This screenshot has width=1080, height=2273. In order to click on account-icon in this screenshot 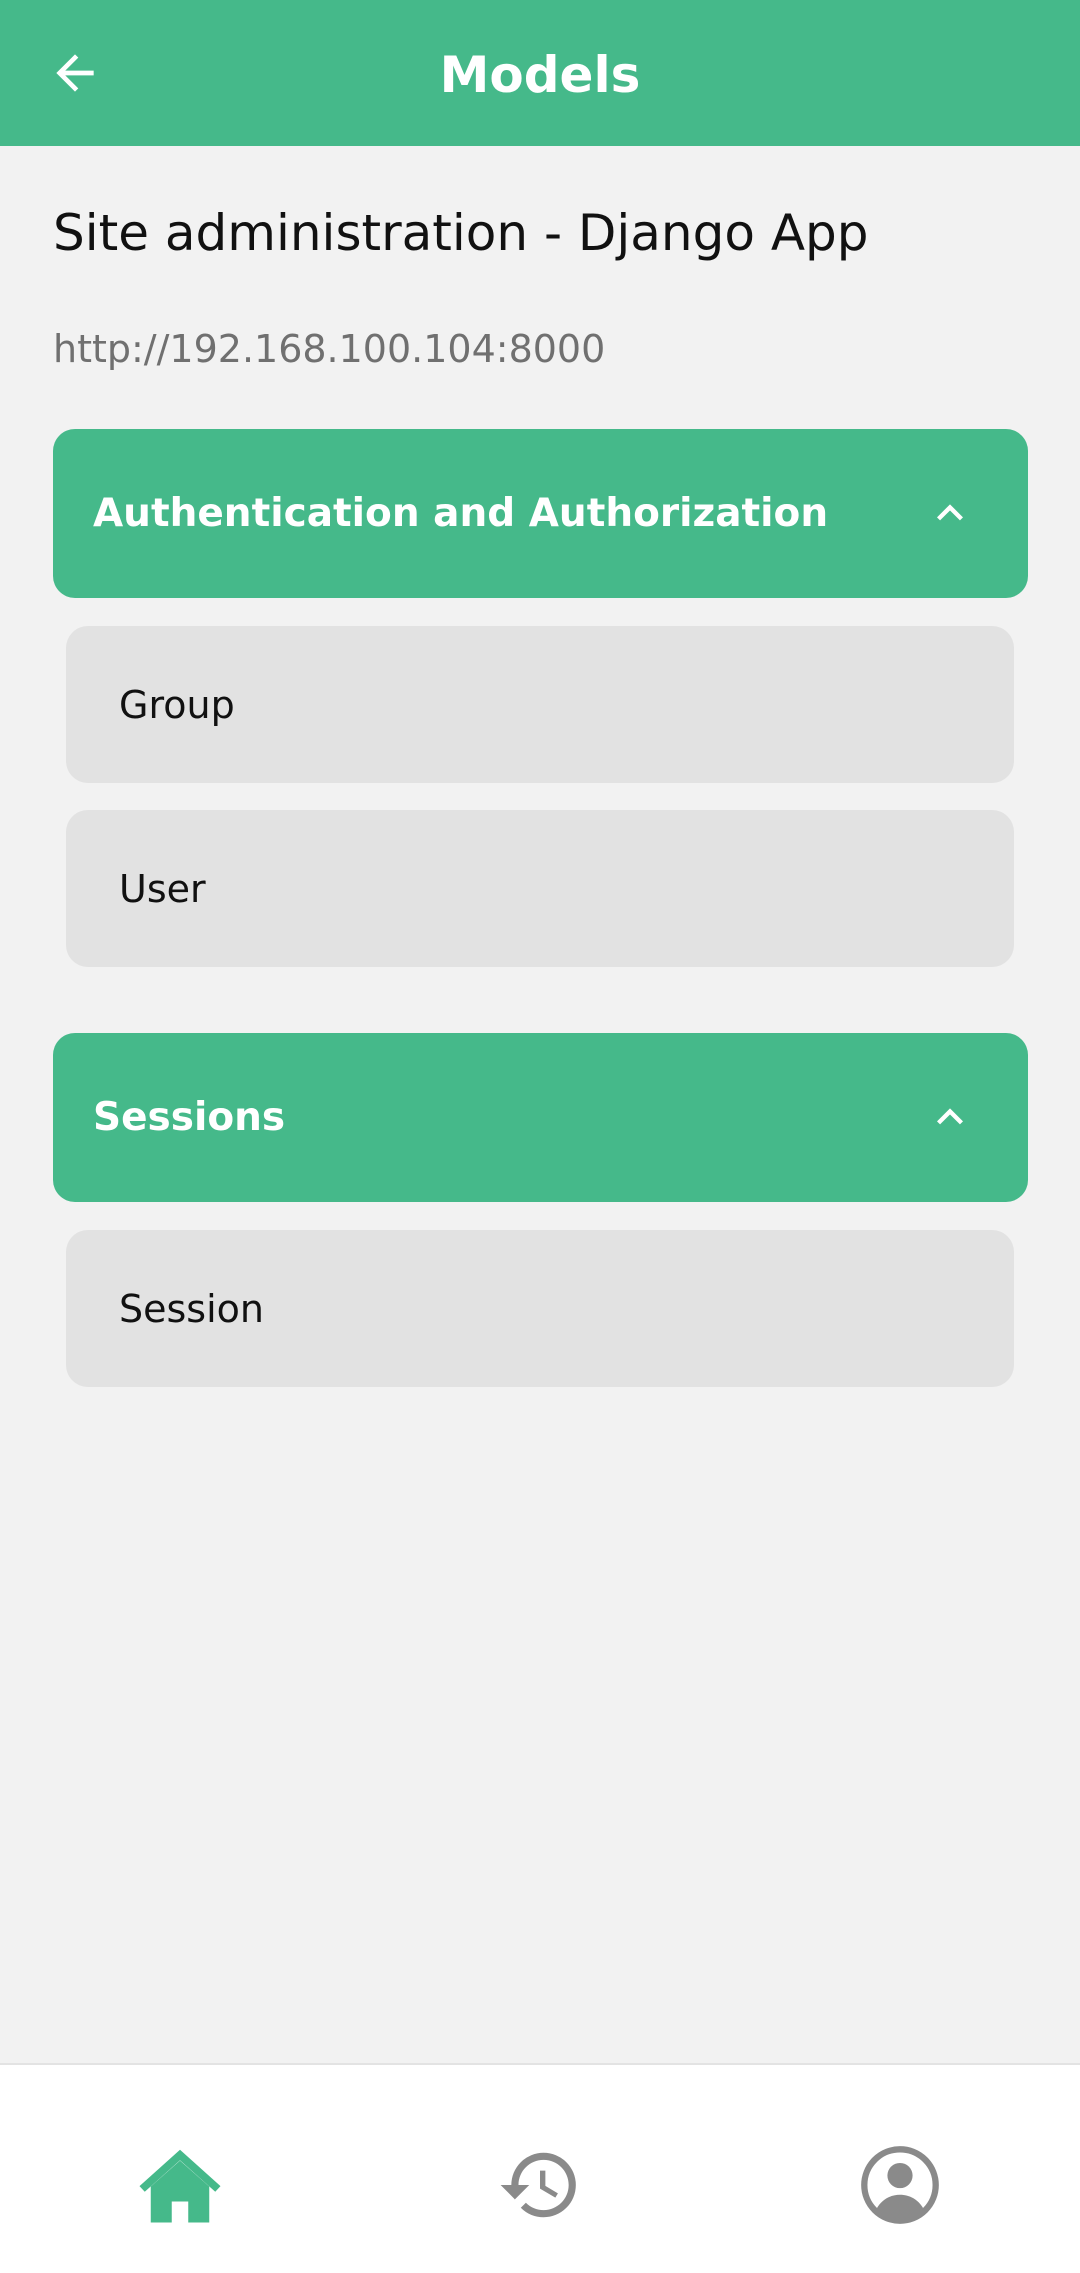, I will do `click(900, 2185)`.